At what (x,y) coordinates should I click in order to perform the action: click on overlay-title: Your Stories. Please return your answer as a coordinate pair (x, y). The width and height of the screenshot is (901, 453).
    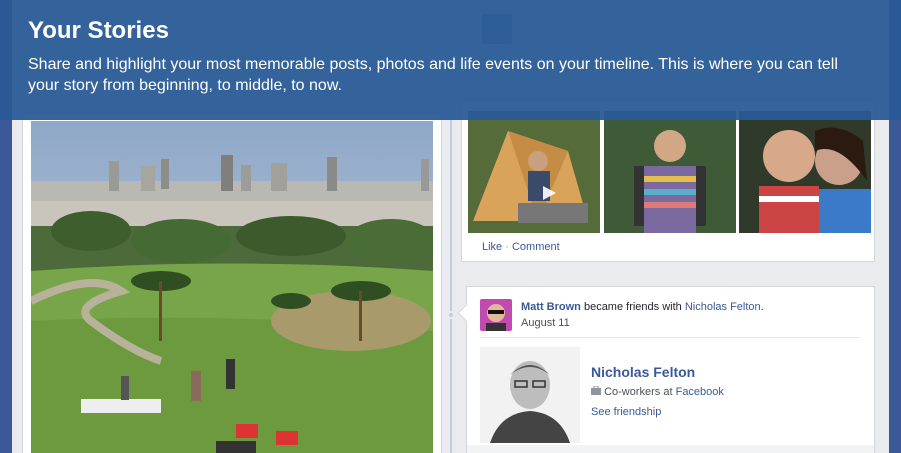
    Looking at the image, I should click on (98, 30).